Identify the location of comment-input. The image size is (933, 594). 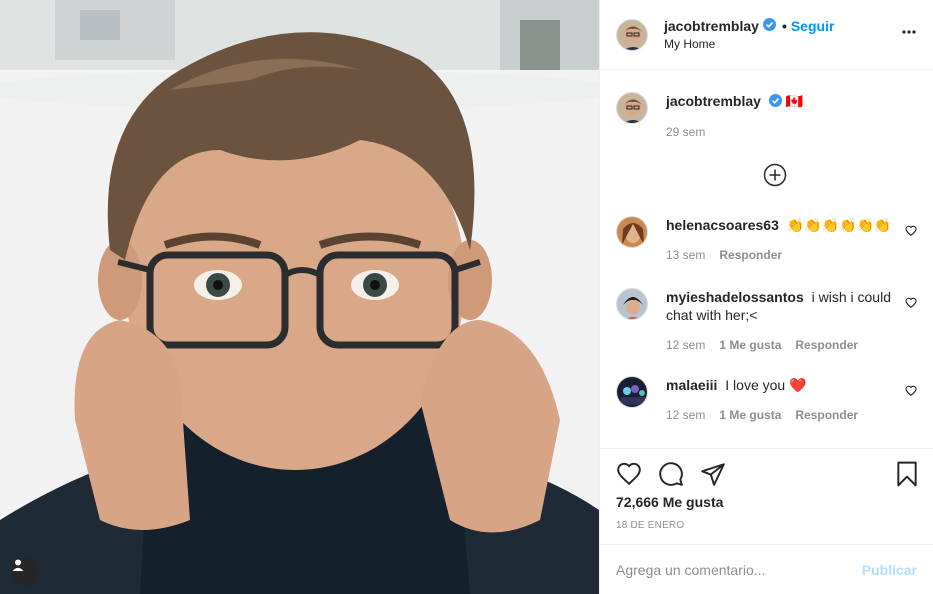
(739, 569).